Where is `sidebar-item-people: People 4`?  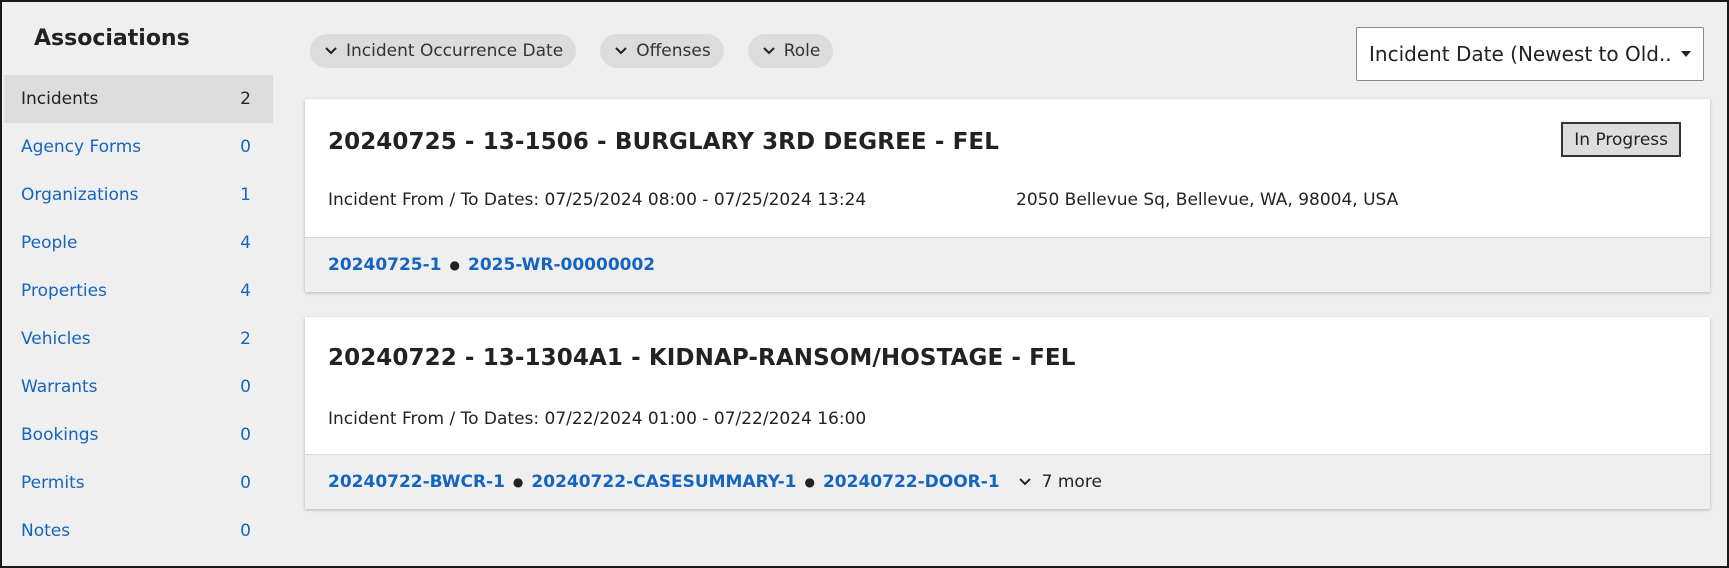
sidebar-item-people: People 4 is located at coordinates (138, 243).